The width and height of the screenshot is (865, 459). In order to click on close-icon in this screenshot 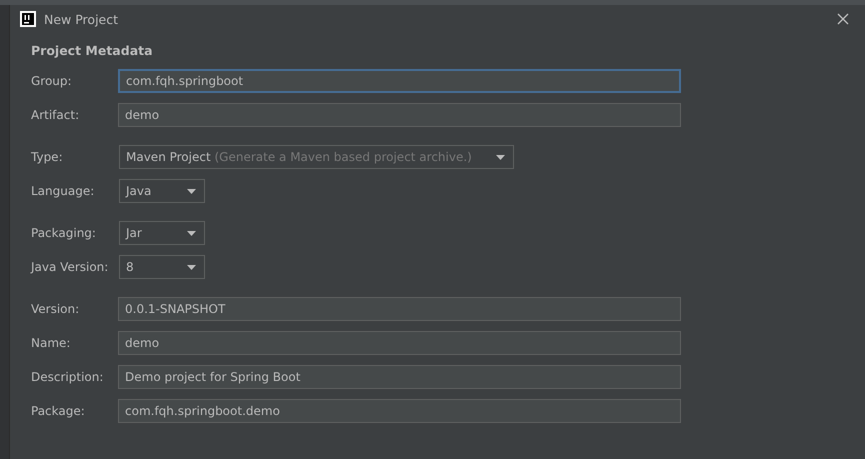, I will do `click(843, 19)`.